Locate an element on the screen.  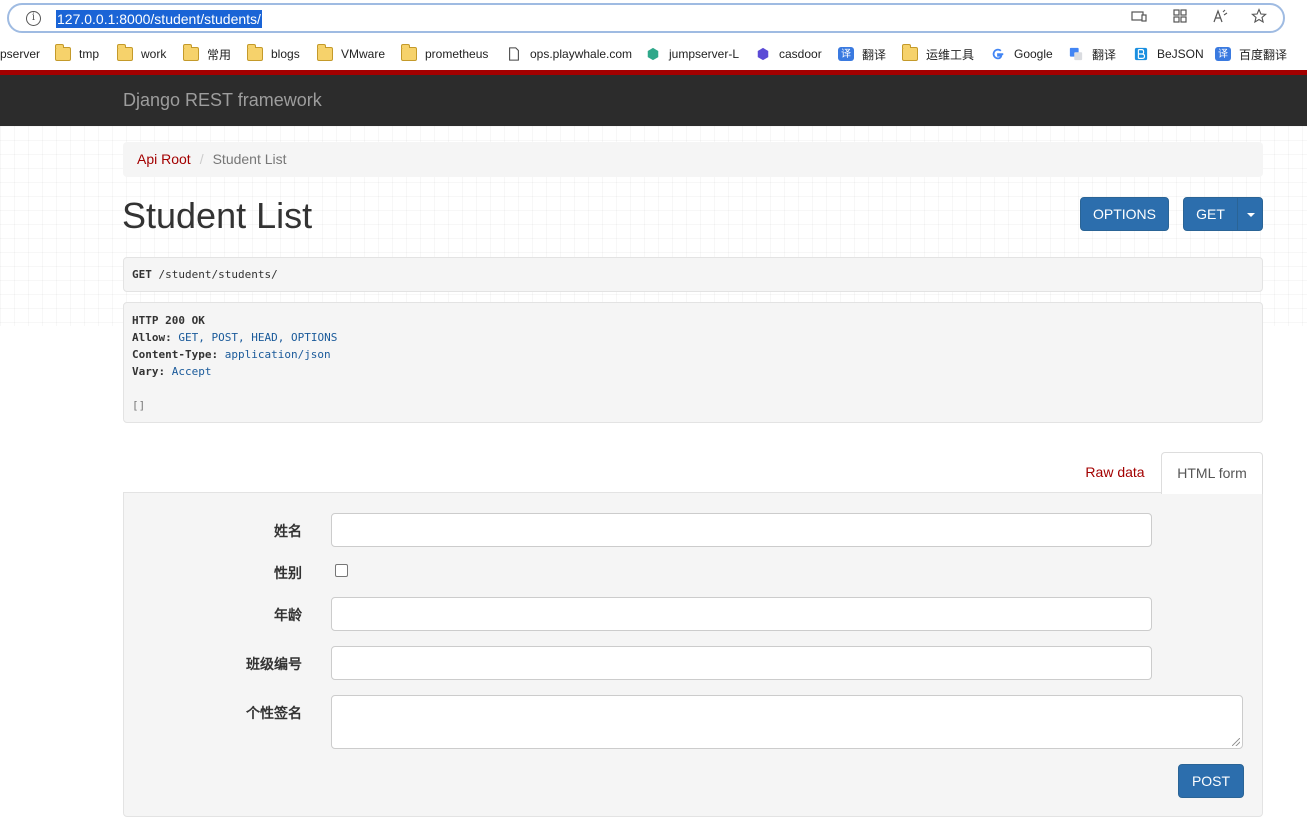
bejson-icon is located at coordinates (1141, 54).